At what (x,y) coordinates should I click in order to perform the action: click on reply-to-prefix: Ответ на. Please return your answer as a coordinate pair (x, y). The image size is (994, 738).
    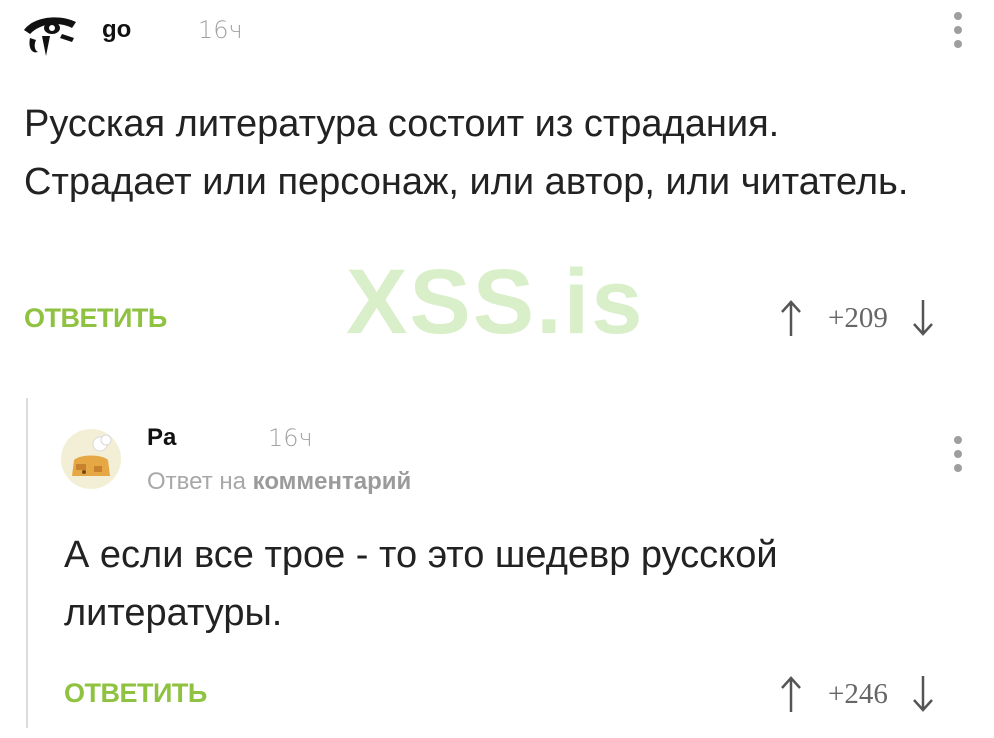
    Looking at the image, I should click on (196, 481).